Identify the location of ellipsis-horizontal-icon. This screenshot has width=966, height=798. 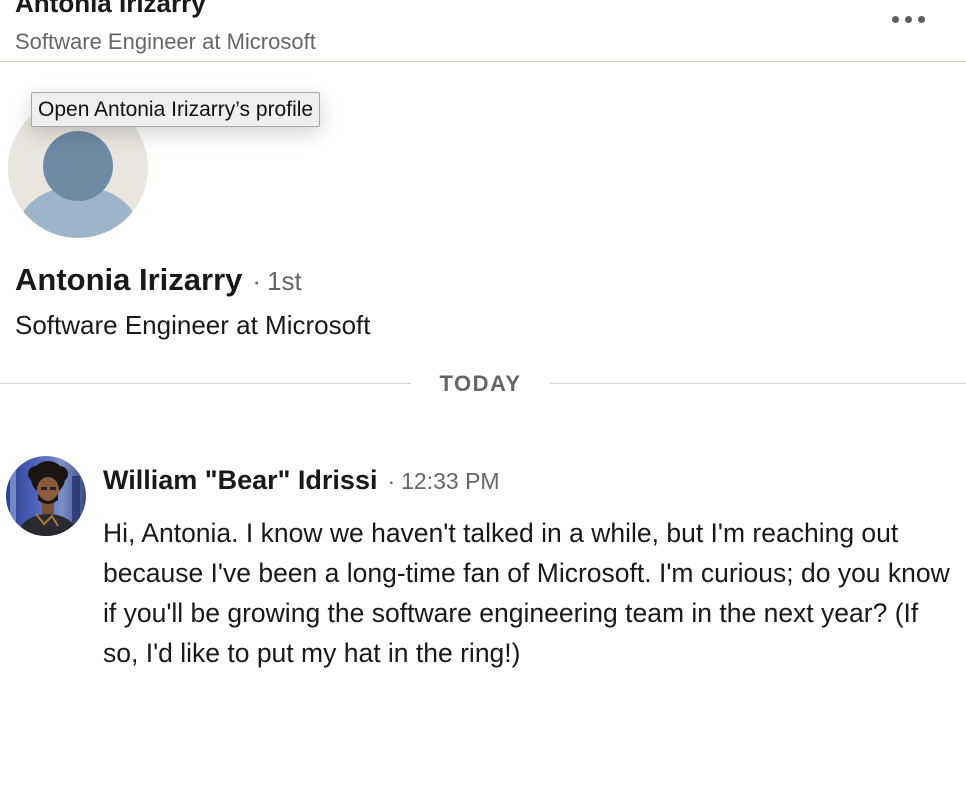
(895, 19).